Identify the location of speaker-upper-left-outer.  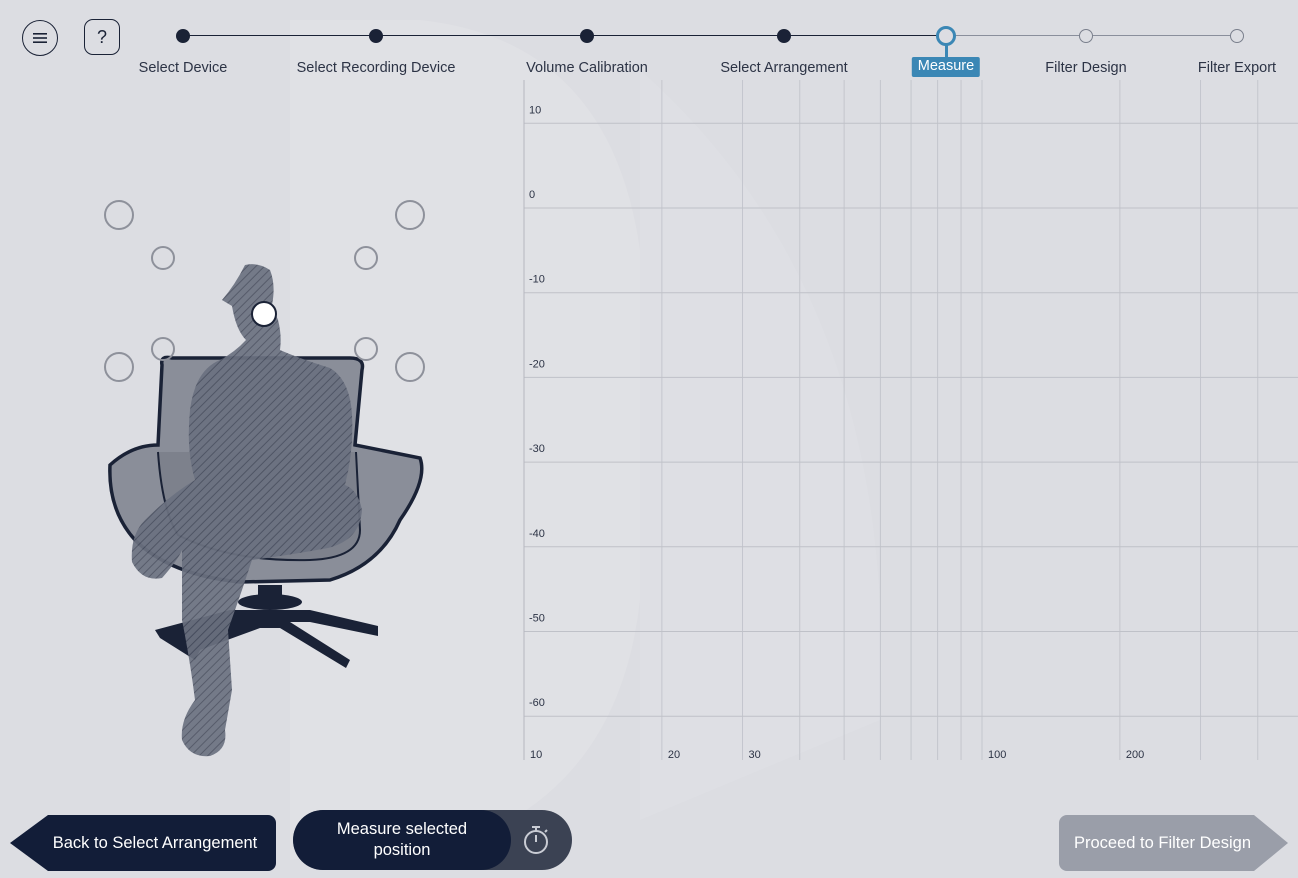
(119, 215).